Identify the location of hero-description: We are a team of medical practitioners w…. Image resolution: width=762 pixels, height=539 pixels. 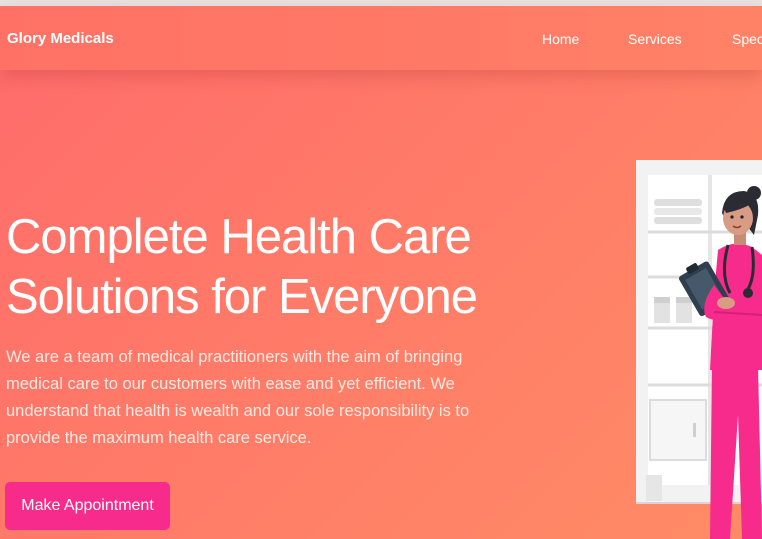
(238, 397).